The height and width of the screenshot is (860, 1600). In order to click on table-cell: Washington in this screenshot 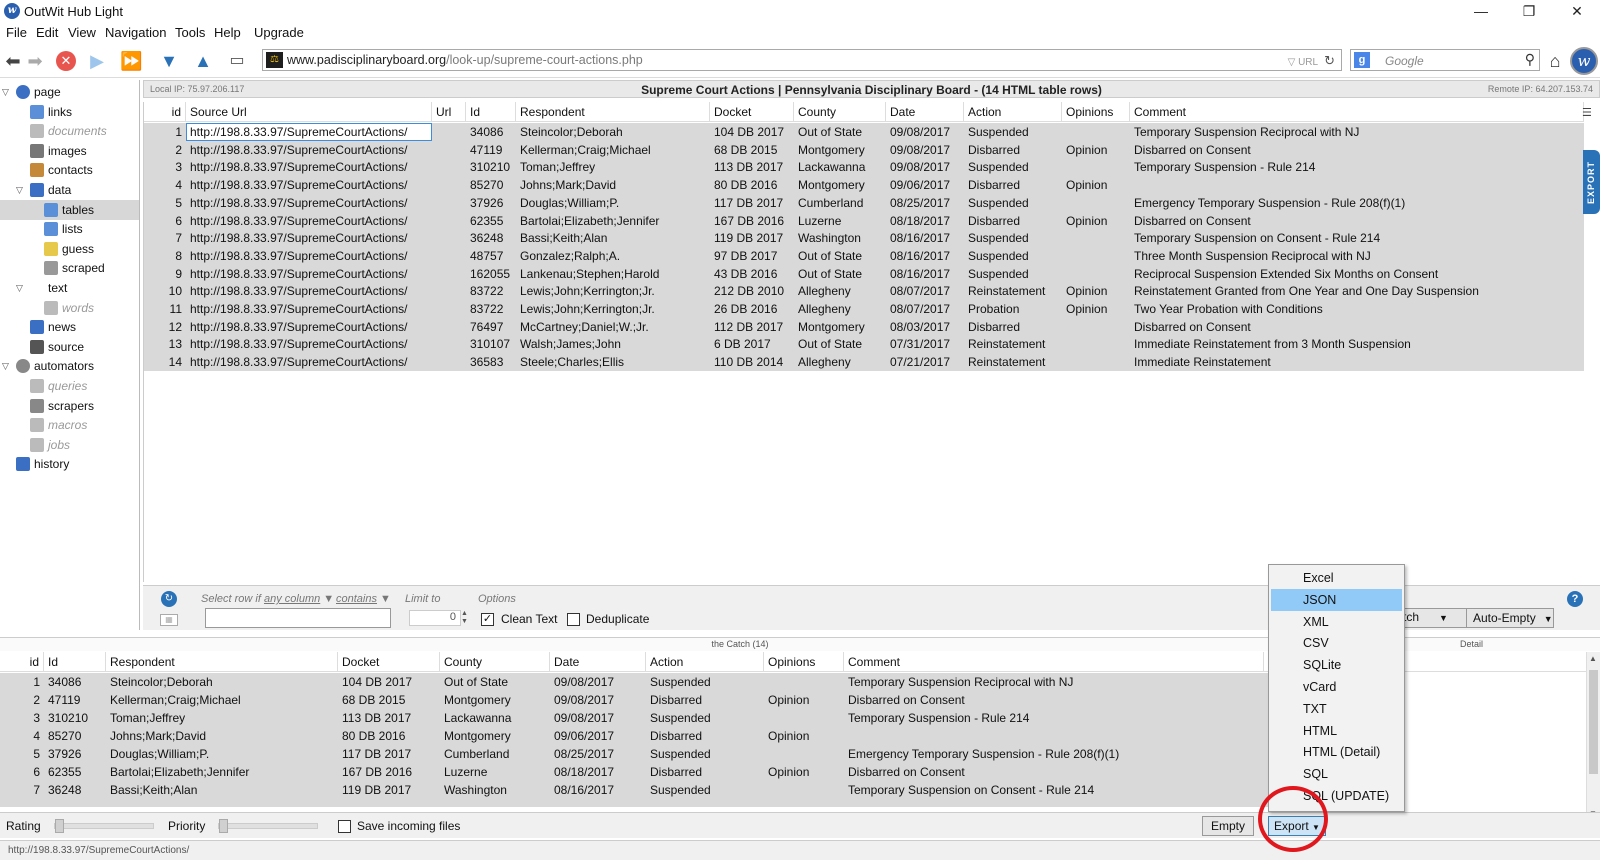, I will do `click(840, 238)`.